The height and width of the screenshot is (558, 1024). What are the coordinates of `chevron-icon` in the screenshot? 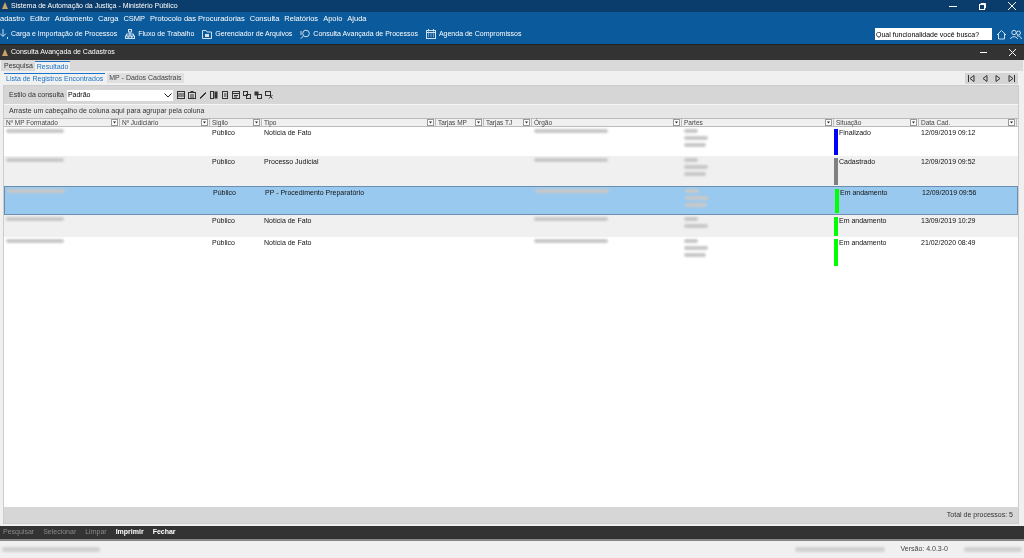 It's located at (167, 95).